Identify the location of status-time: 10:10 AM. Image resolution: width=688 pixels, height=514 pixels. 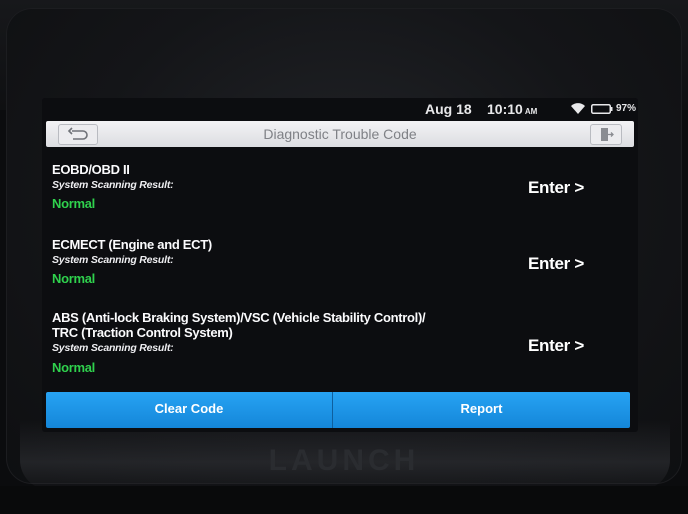
(512, 109).